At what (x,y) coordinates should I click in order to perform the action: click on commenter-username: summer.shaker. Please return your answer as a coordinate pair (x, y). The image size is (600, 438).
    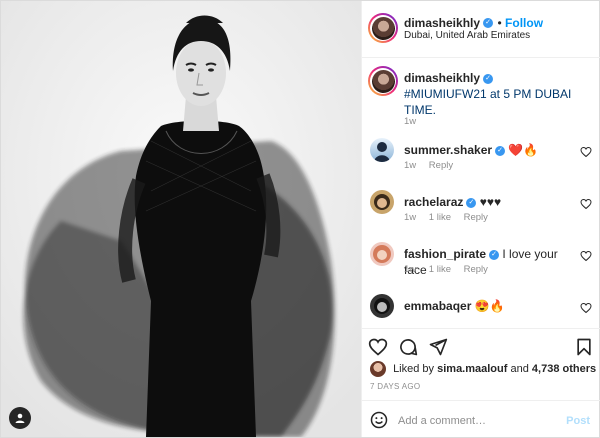
    Looking at the image, I should click on (448, 150).